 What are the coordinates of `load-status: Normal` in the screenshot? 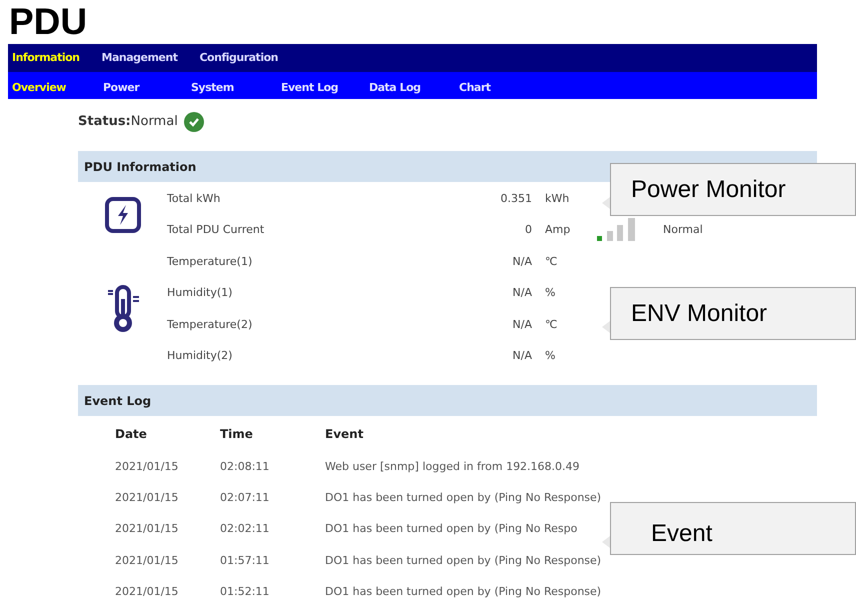 It's located at (683, 230).